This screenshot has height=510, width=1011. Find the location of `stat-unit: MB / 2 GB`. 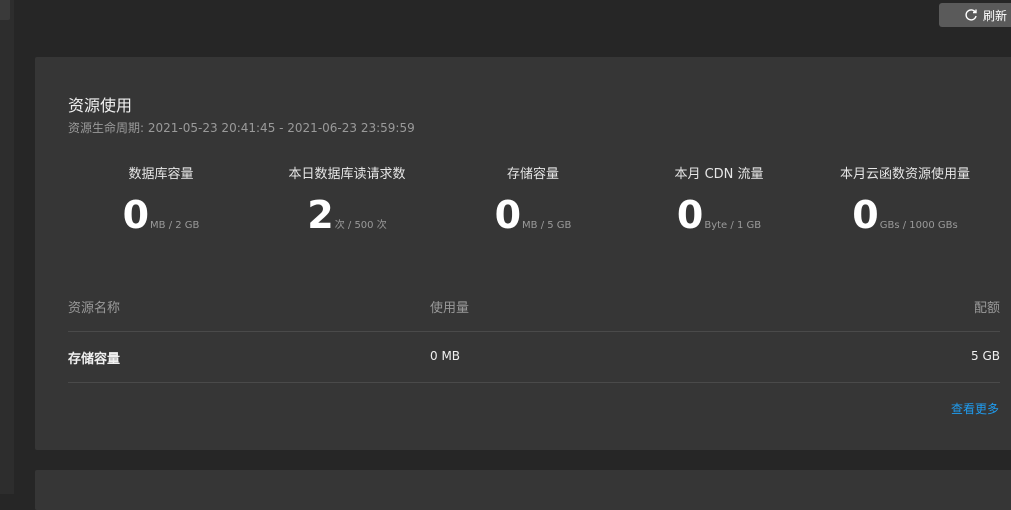

stat-unit: MB / 2 GB is located at coordinates (175, 225).